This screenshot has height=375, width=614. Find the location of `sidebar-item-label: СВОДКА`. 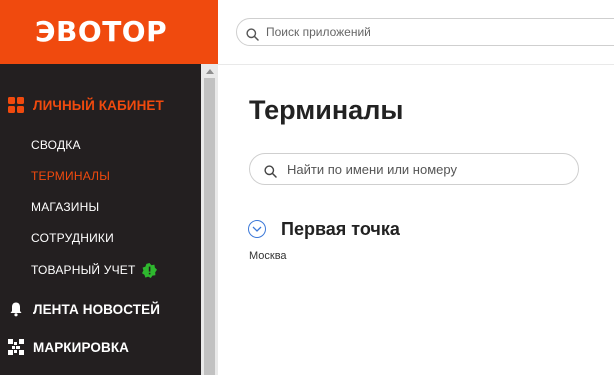

sidebar-item-label: СВОДКА is located at coordinates (56, 145).